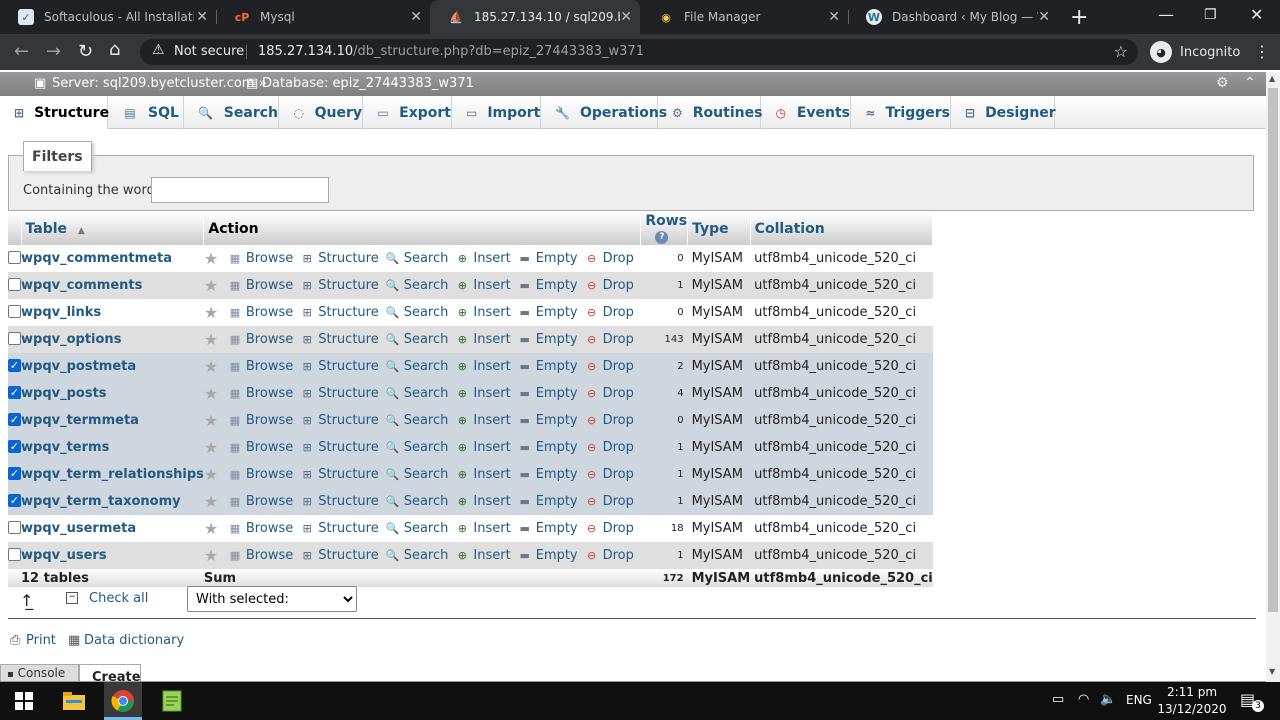 The image size is (1280, 720). Describe the element at coordinates (112, 312) in the screenshot. I see `table-name: wpqv_links` at that location.